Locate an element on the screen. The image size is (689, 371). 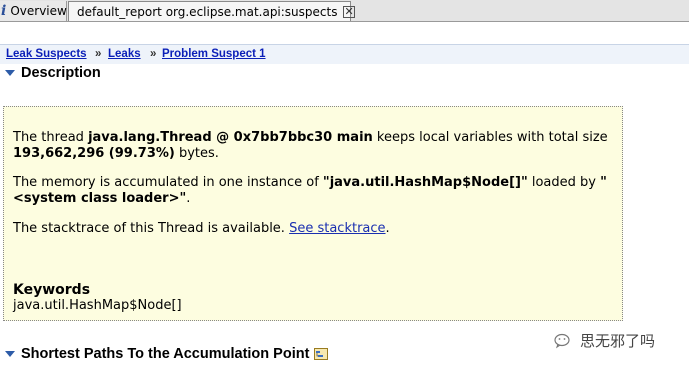
section-shortest-paths-title: Shortest Paths To the Accumulation Point is located at coordinates (165, 354).